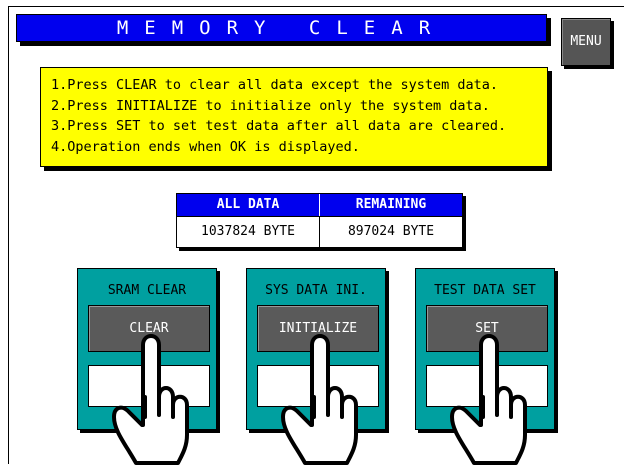 The image size is (625, 470). What do you see at coordinates (390, 205) in the screenshot?
I see `remaining-header: REMAINING` at bounding box center [390, 205].